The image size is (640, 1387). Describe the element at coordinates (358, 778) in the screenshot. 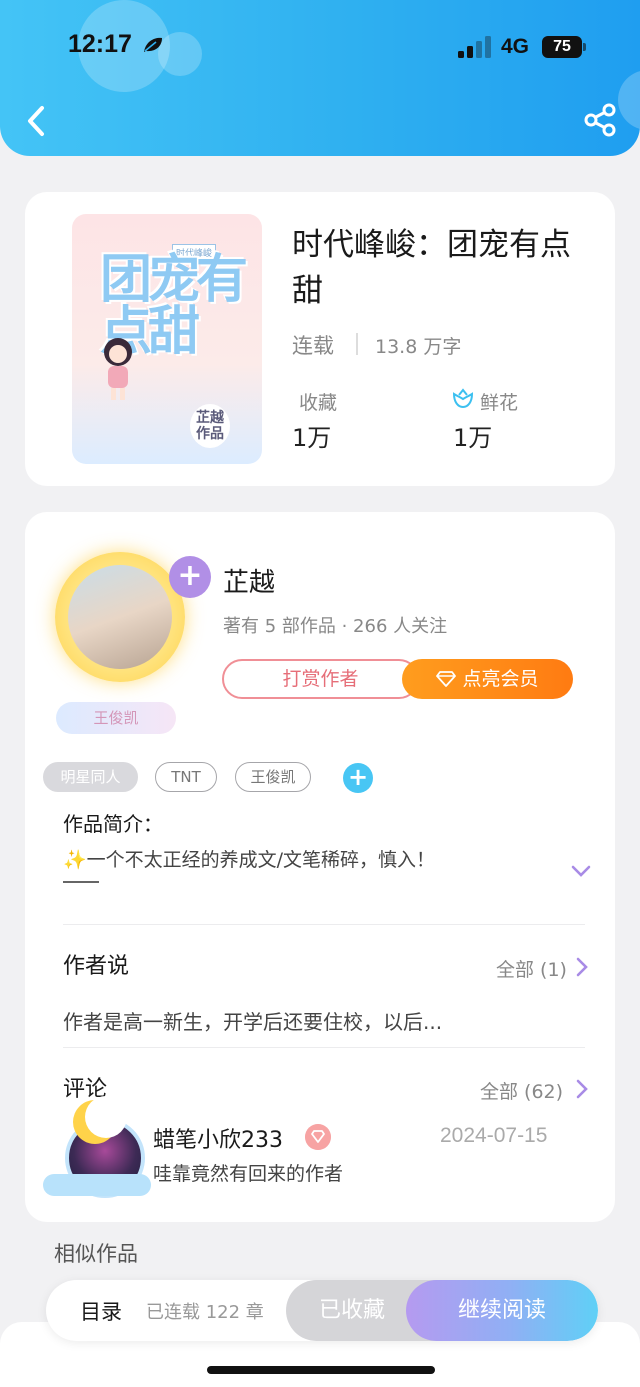

I see `add-tag-button: +` at that location.